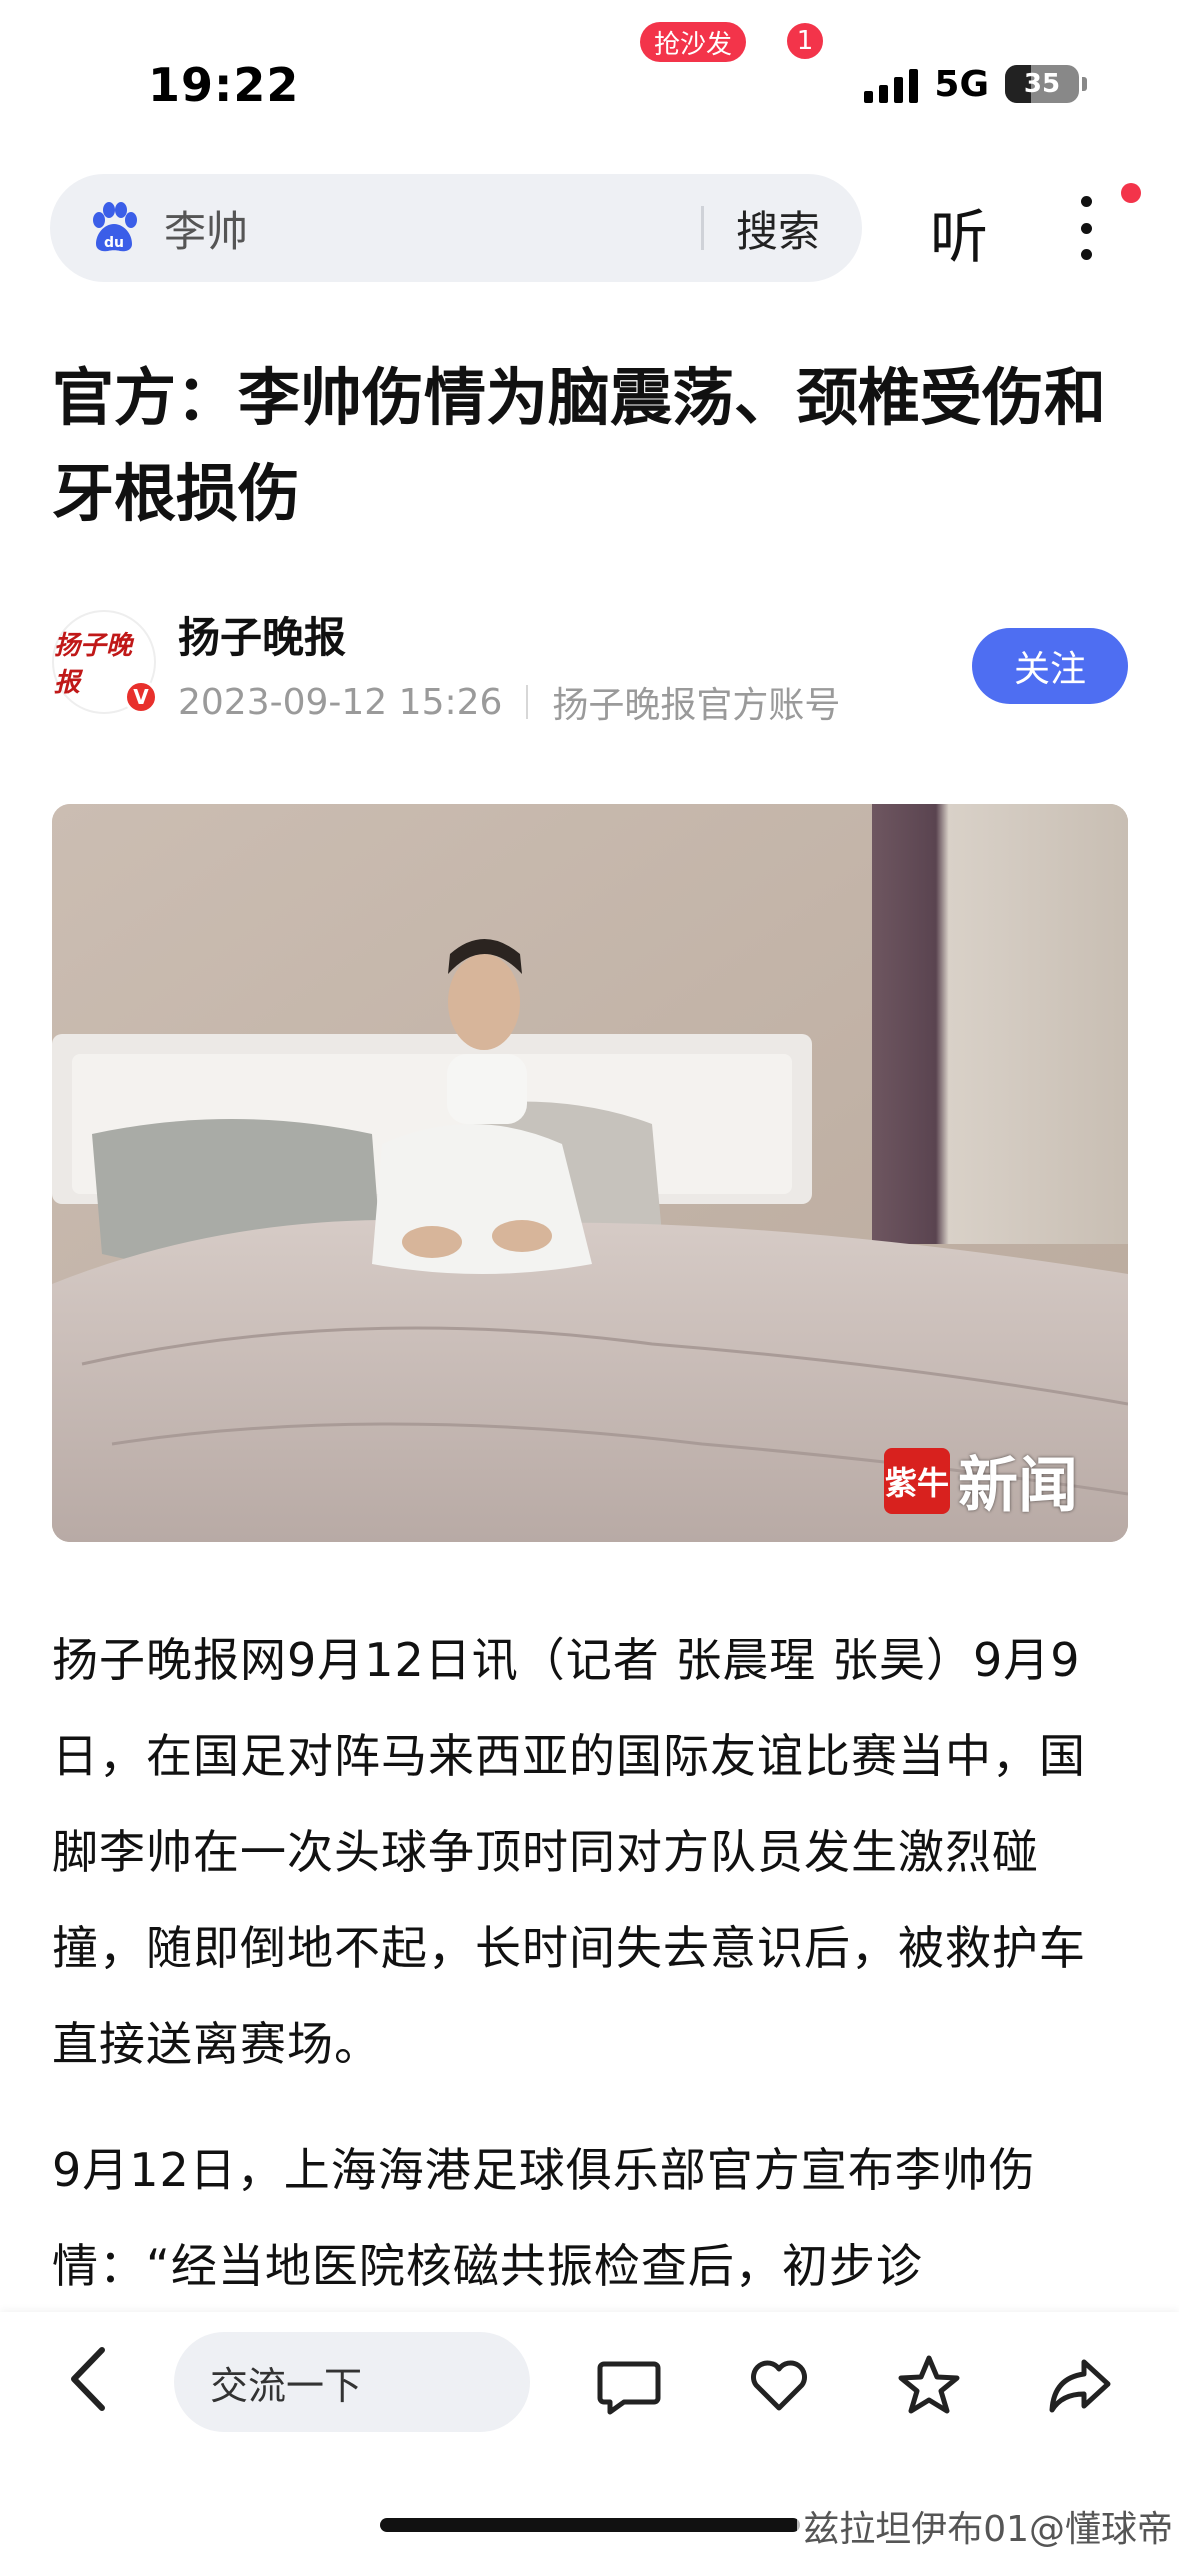  I want to click on like-icon, so click(779, 2385).